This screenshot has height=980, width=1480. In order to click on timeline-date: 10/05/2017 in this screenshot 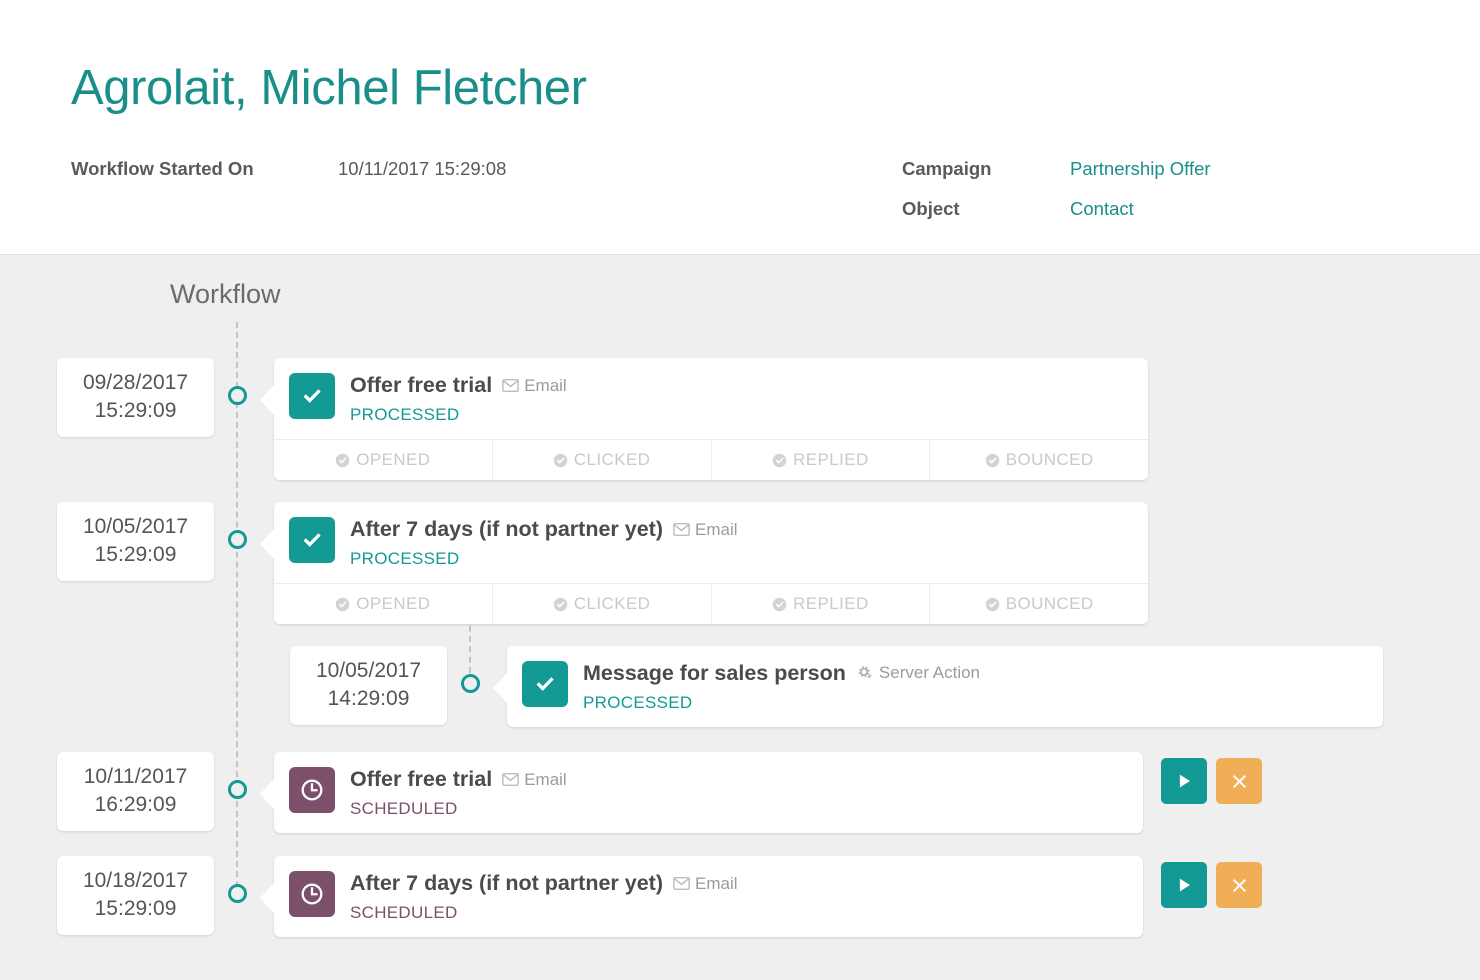, I will do `click(368, 670)`.